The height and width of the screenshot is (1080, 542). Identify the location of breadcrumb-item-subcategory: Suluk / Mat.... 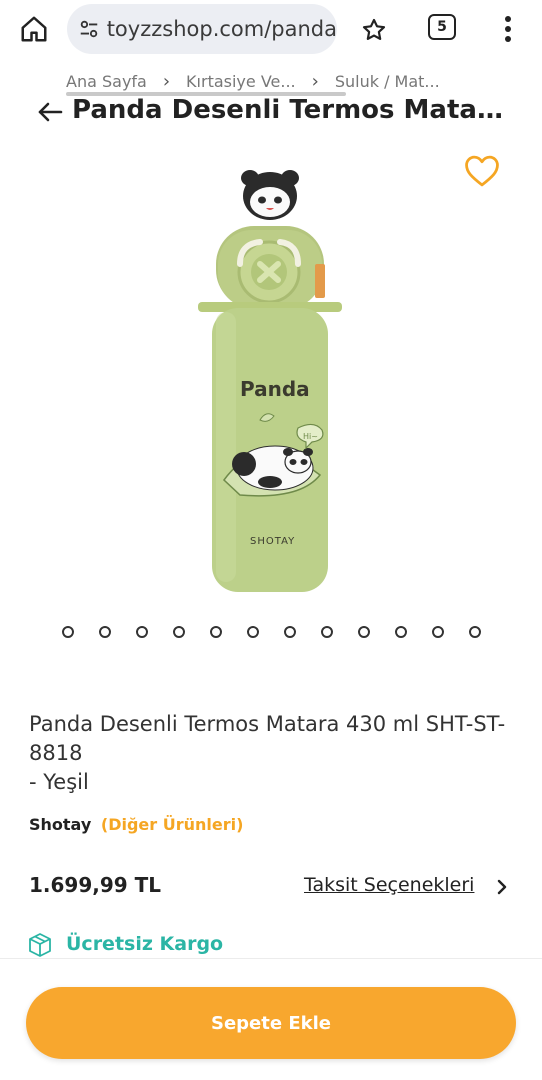
(387, 81).